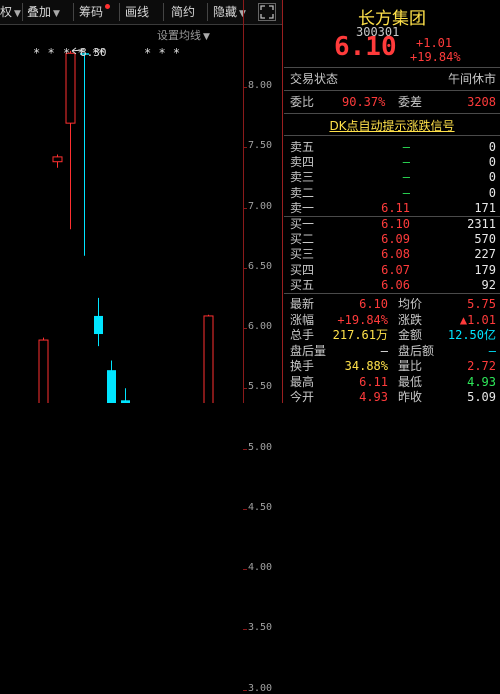 This screenshot has height=694, width=500. Describe the element at coordinates (393, 162) in the screenshot. I see `ask-row: 卖四 — 0` at that location.